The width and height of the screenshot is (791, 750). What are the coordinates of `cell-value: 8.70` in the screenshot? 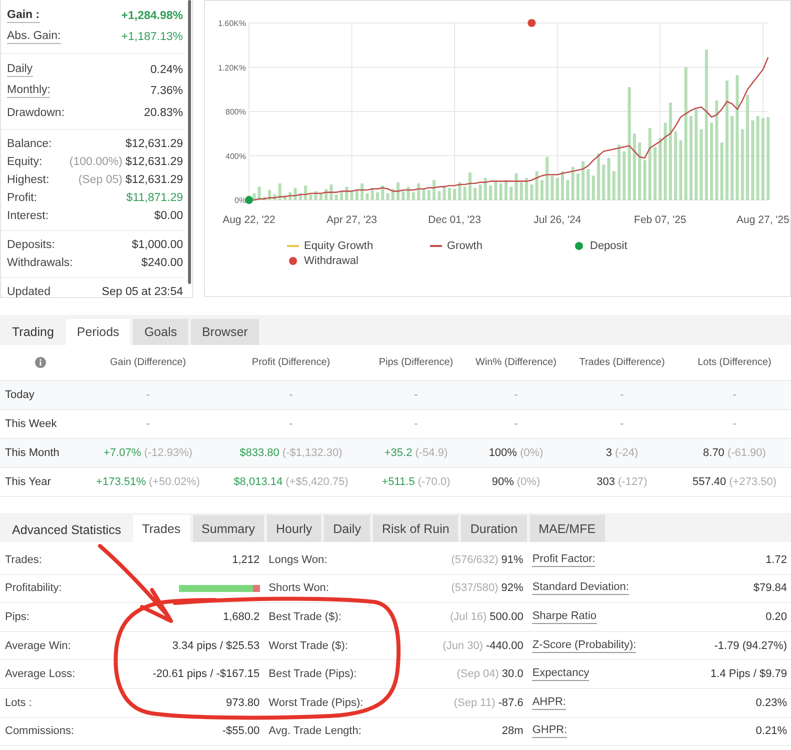 It's located at (713, 453).